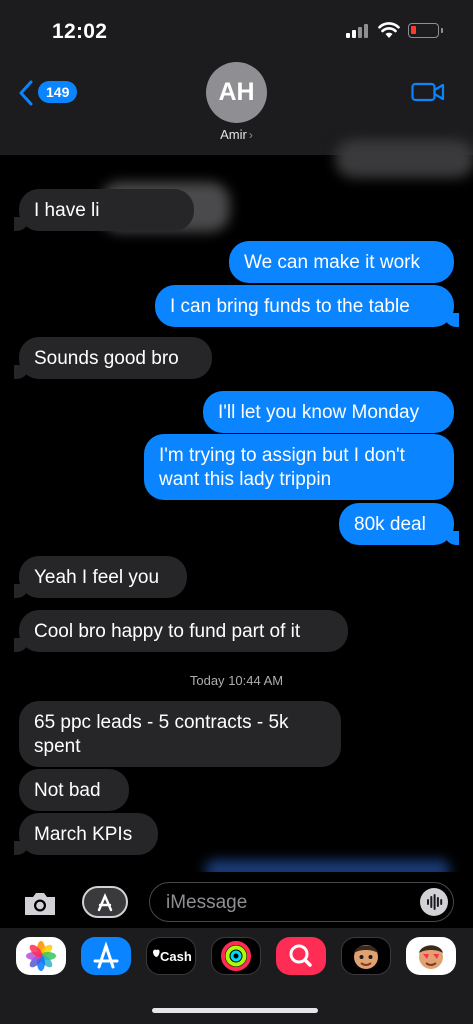  I want to click on message-text: Not bad, so click(67, 790).